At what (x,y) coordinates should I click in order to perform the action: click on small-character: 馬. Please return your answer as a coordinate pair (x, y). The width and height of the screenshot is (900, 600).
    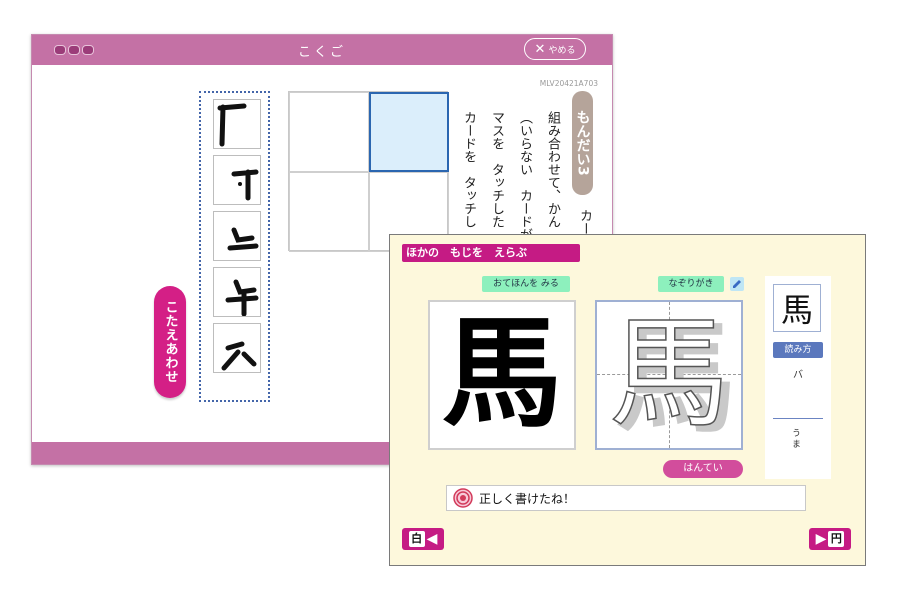
    Looking at the image, I should click on (797, 308).